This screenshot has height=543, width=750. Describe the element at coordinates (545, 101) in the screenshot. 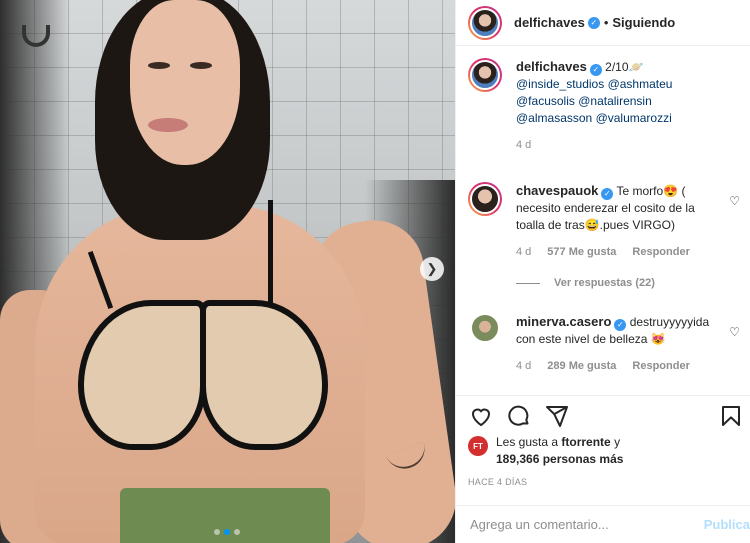

I see `mention-link: @facusolis` at that location.